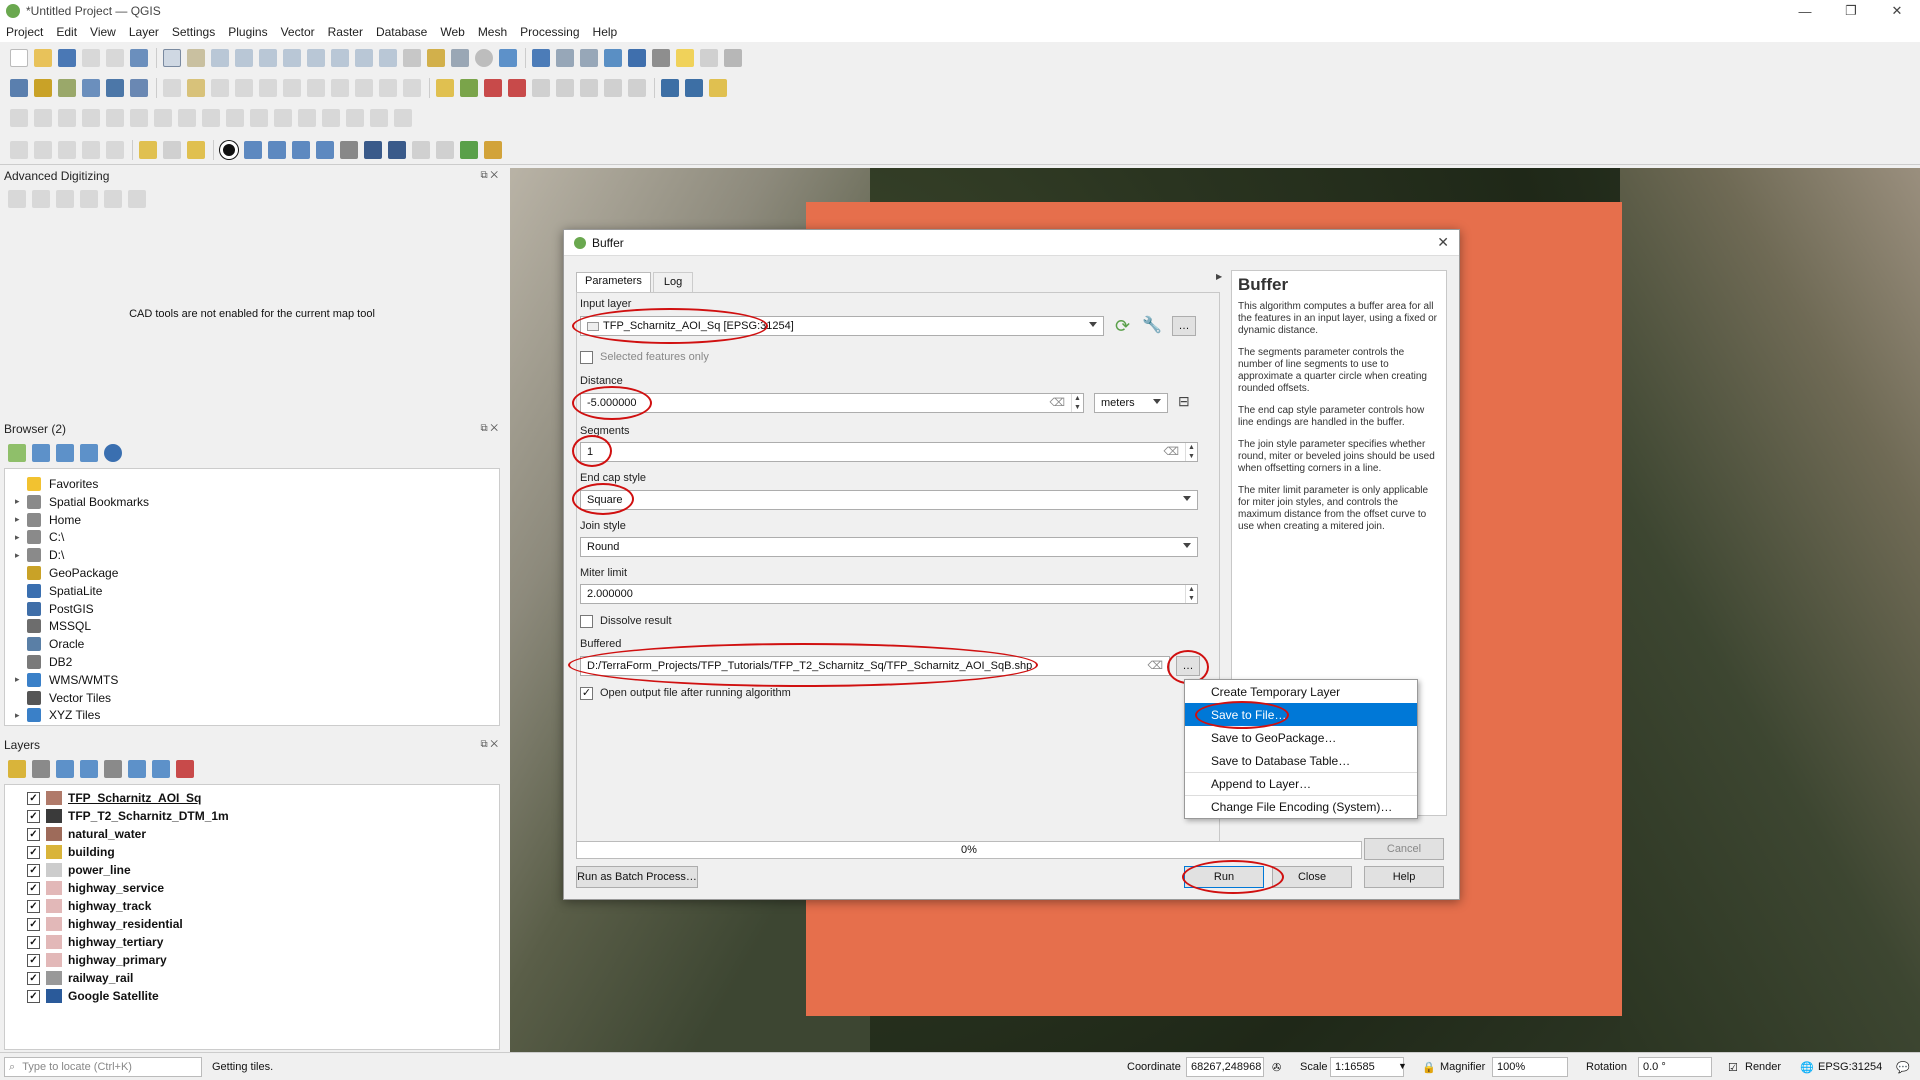 This screenshot has width=1920, height=1080. I want to click on menu-database: Database, so click(401, 32).